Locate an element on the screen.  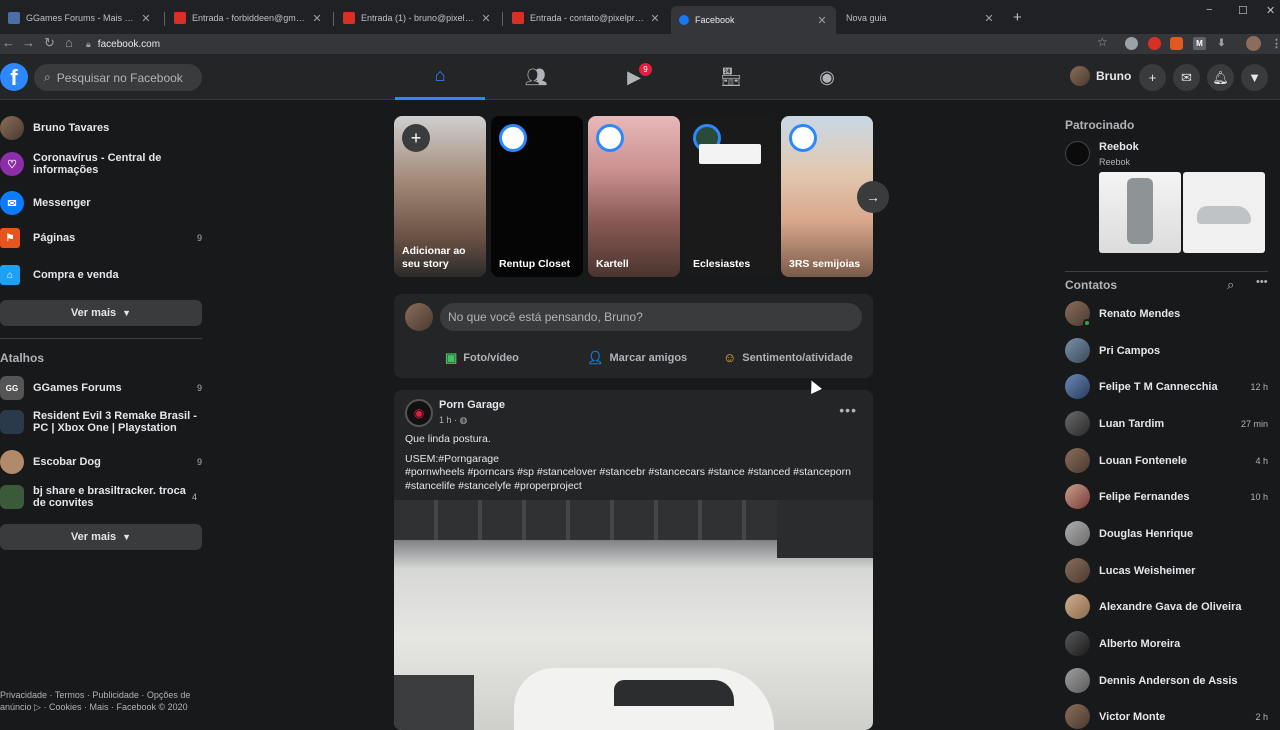
sidebar-item-marketplace: ⌂ Compra e venda is located at coordinates (105, 275).